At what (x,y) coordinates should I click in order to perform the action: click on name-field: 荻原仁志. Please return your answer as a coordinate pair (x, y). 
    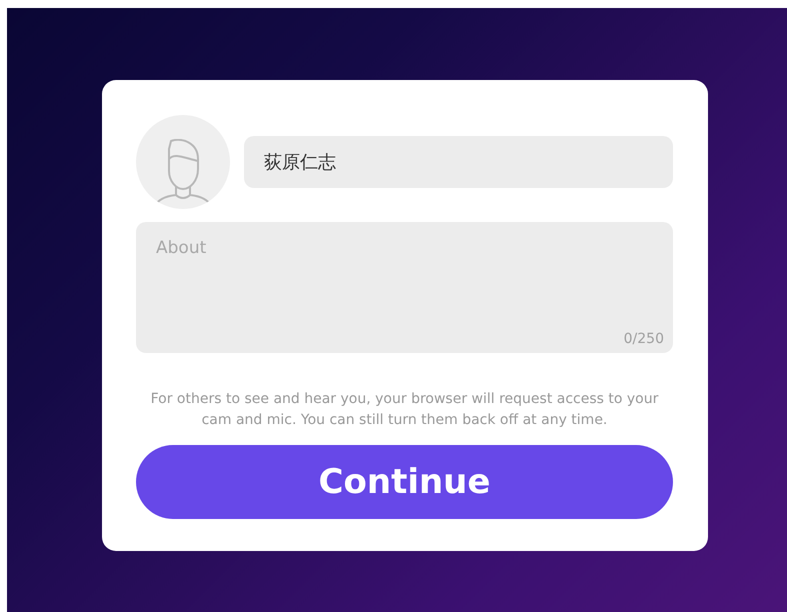
    Looking at the image, I should click on (458, 162).